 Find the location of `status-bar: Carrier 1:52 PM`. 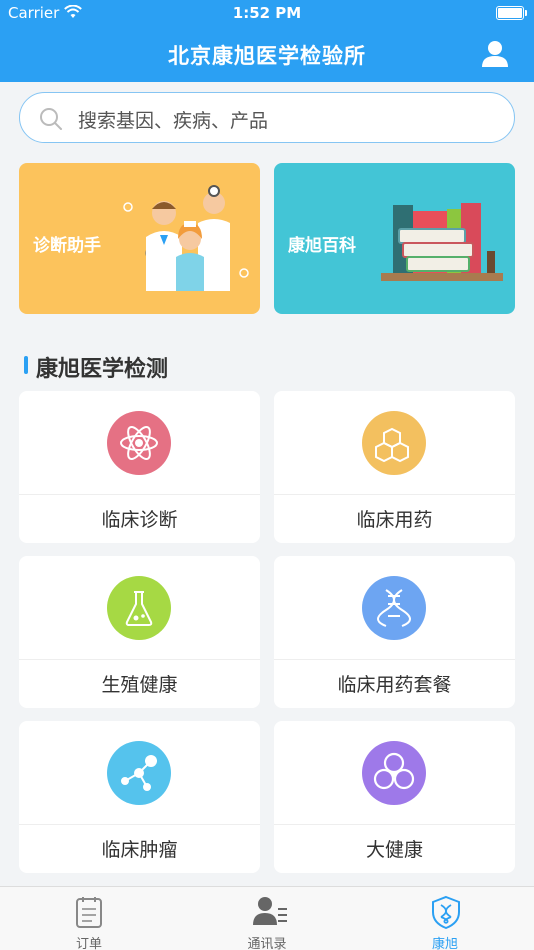

status-bar: Carrier 1:52 PM is located at coordinates (267, 14).